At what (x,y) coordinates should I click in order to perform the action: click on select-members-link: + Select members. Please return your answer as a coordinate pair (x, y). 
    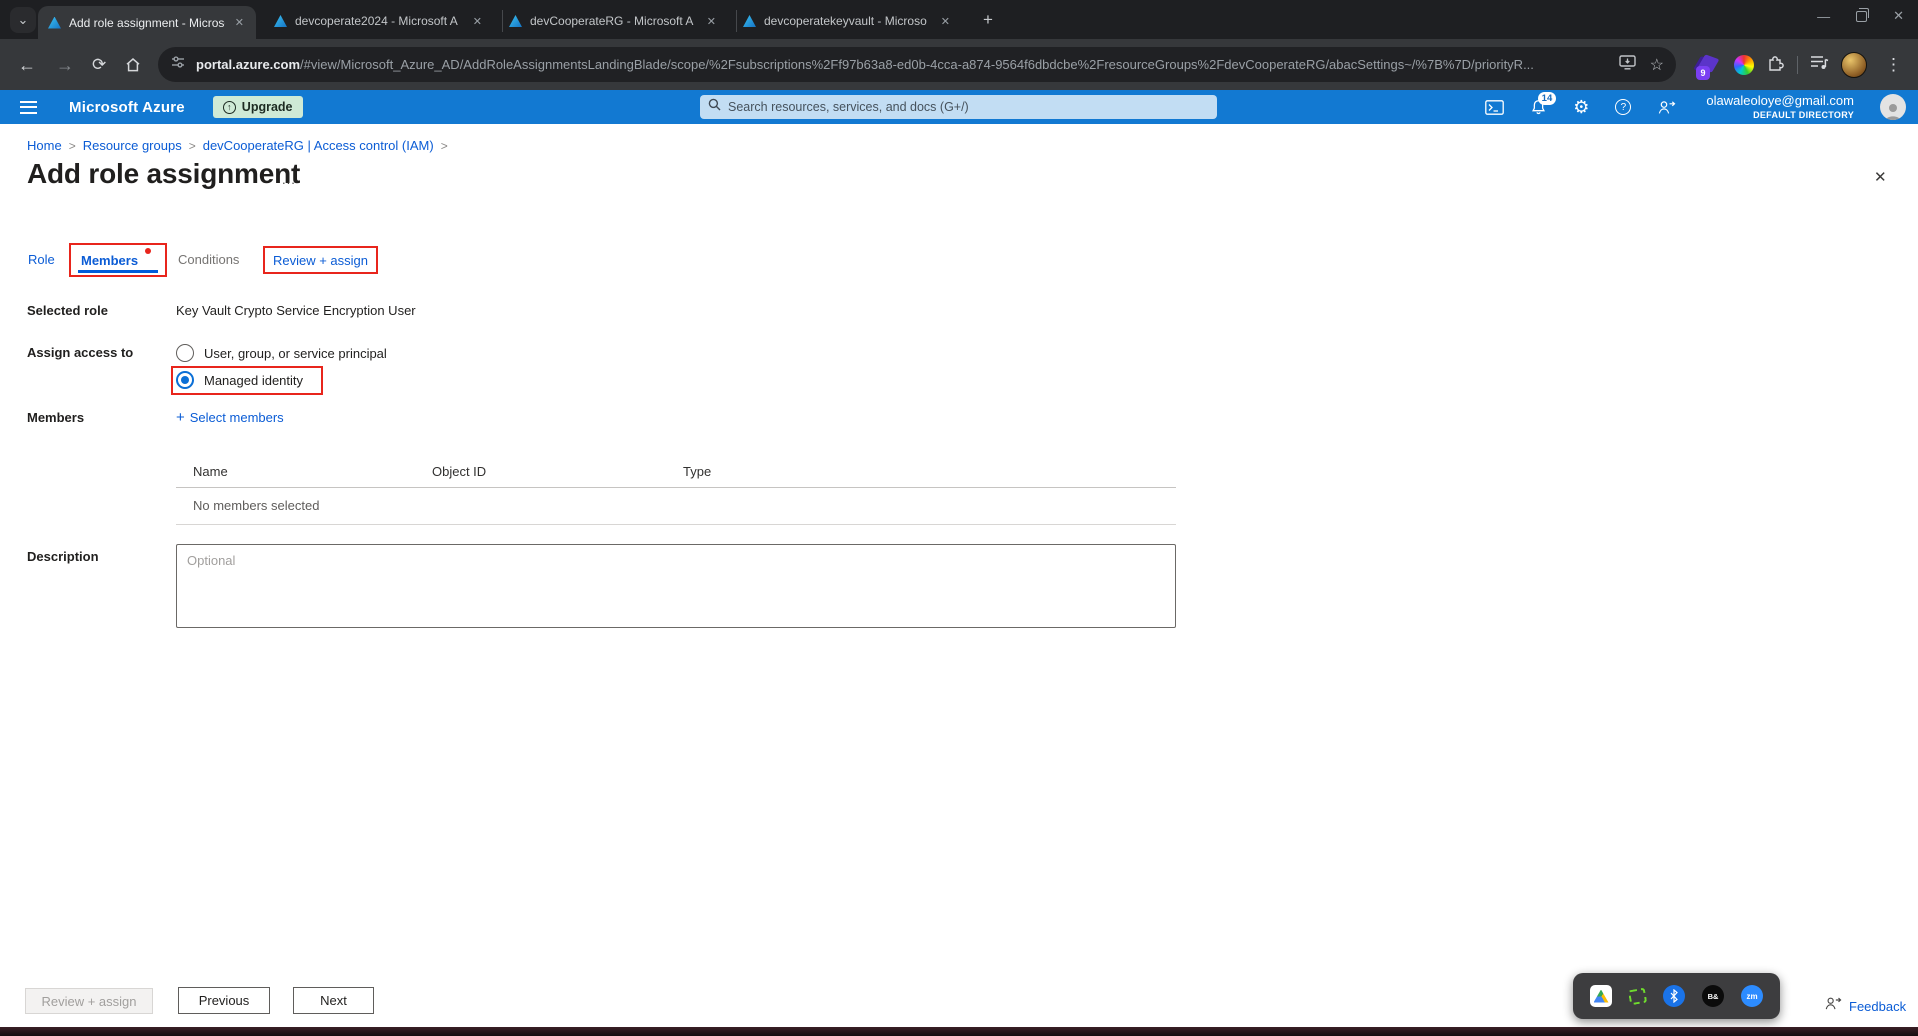
    Looking at the image, I should click on (230, 417).